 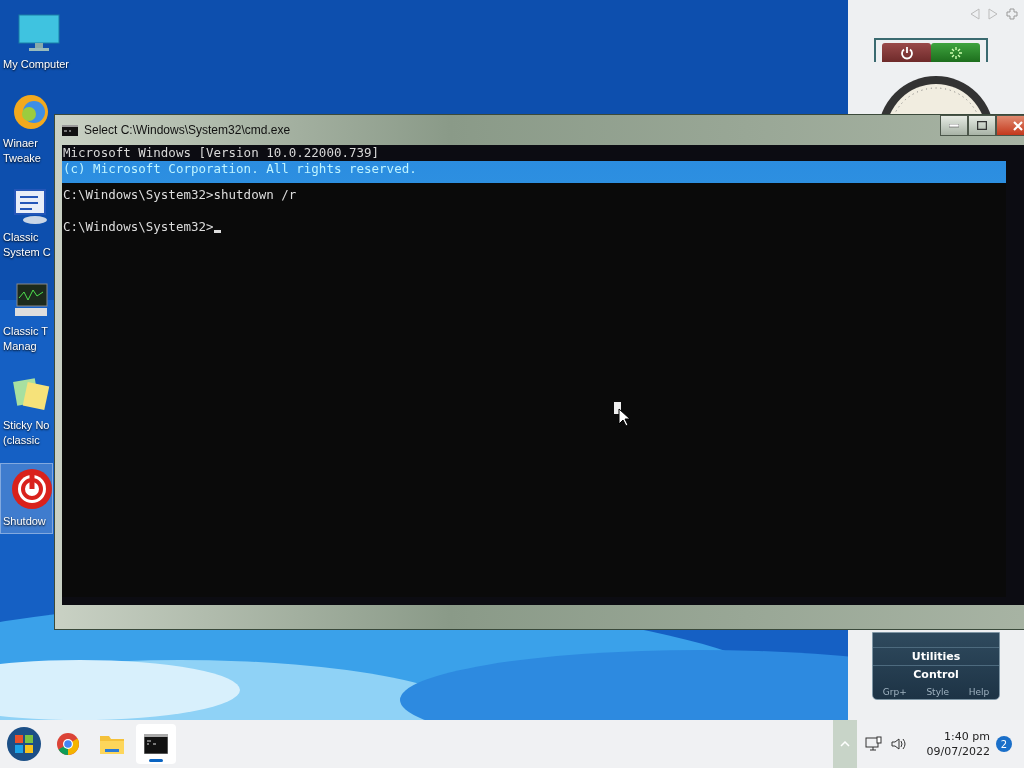 What do you see at coordinates (26, 411) in the screenshot?
I see `desktop-icon: Sticky No (classic` at bounding box center [26, 411].